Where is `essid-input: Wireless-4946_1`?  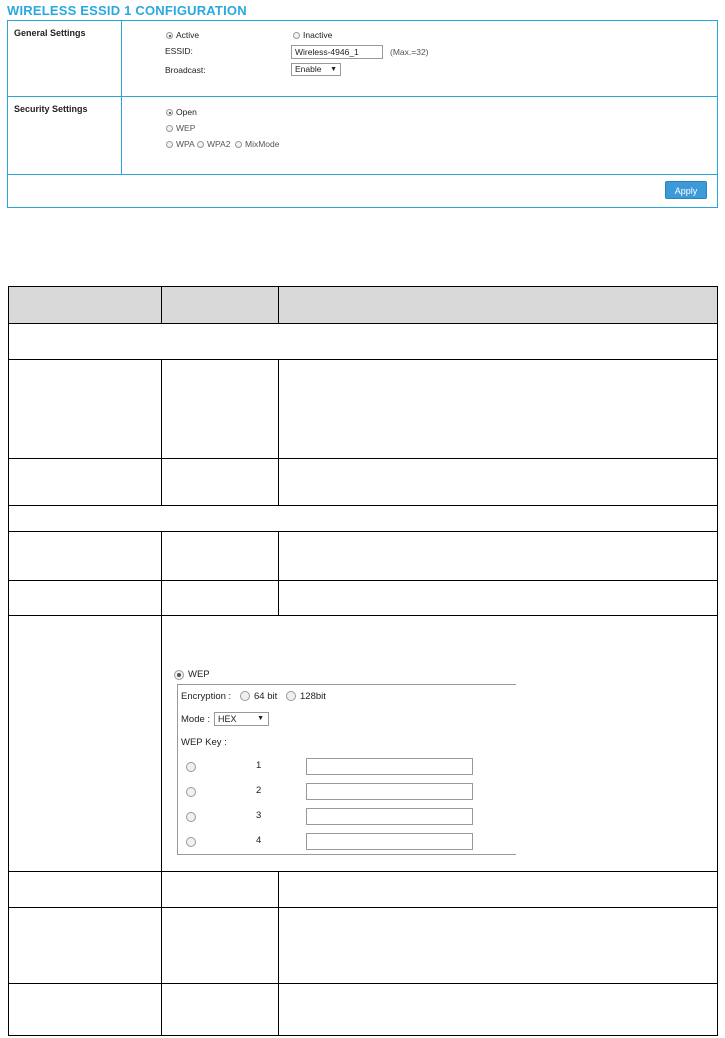 essid-input: Wireless-4946_1 is located at coordinates (337, 52).